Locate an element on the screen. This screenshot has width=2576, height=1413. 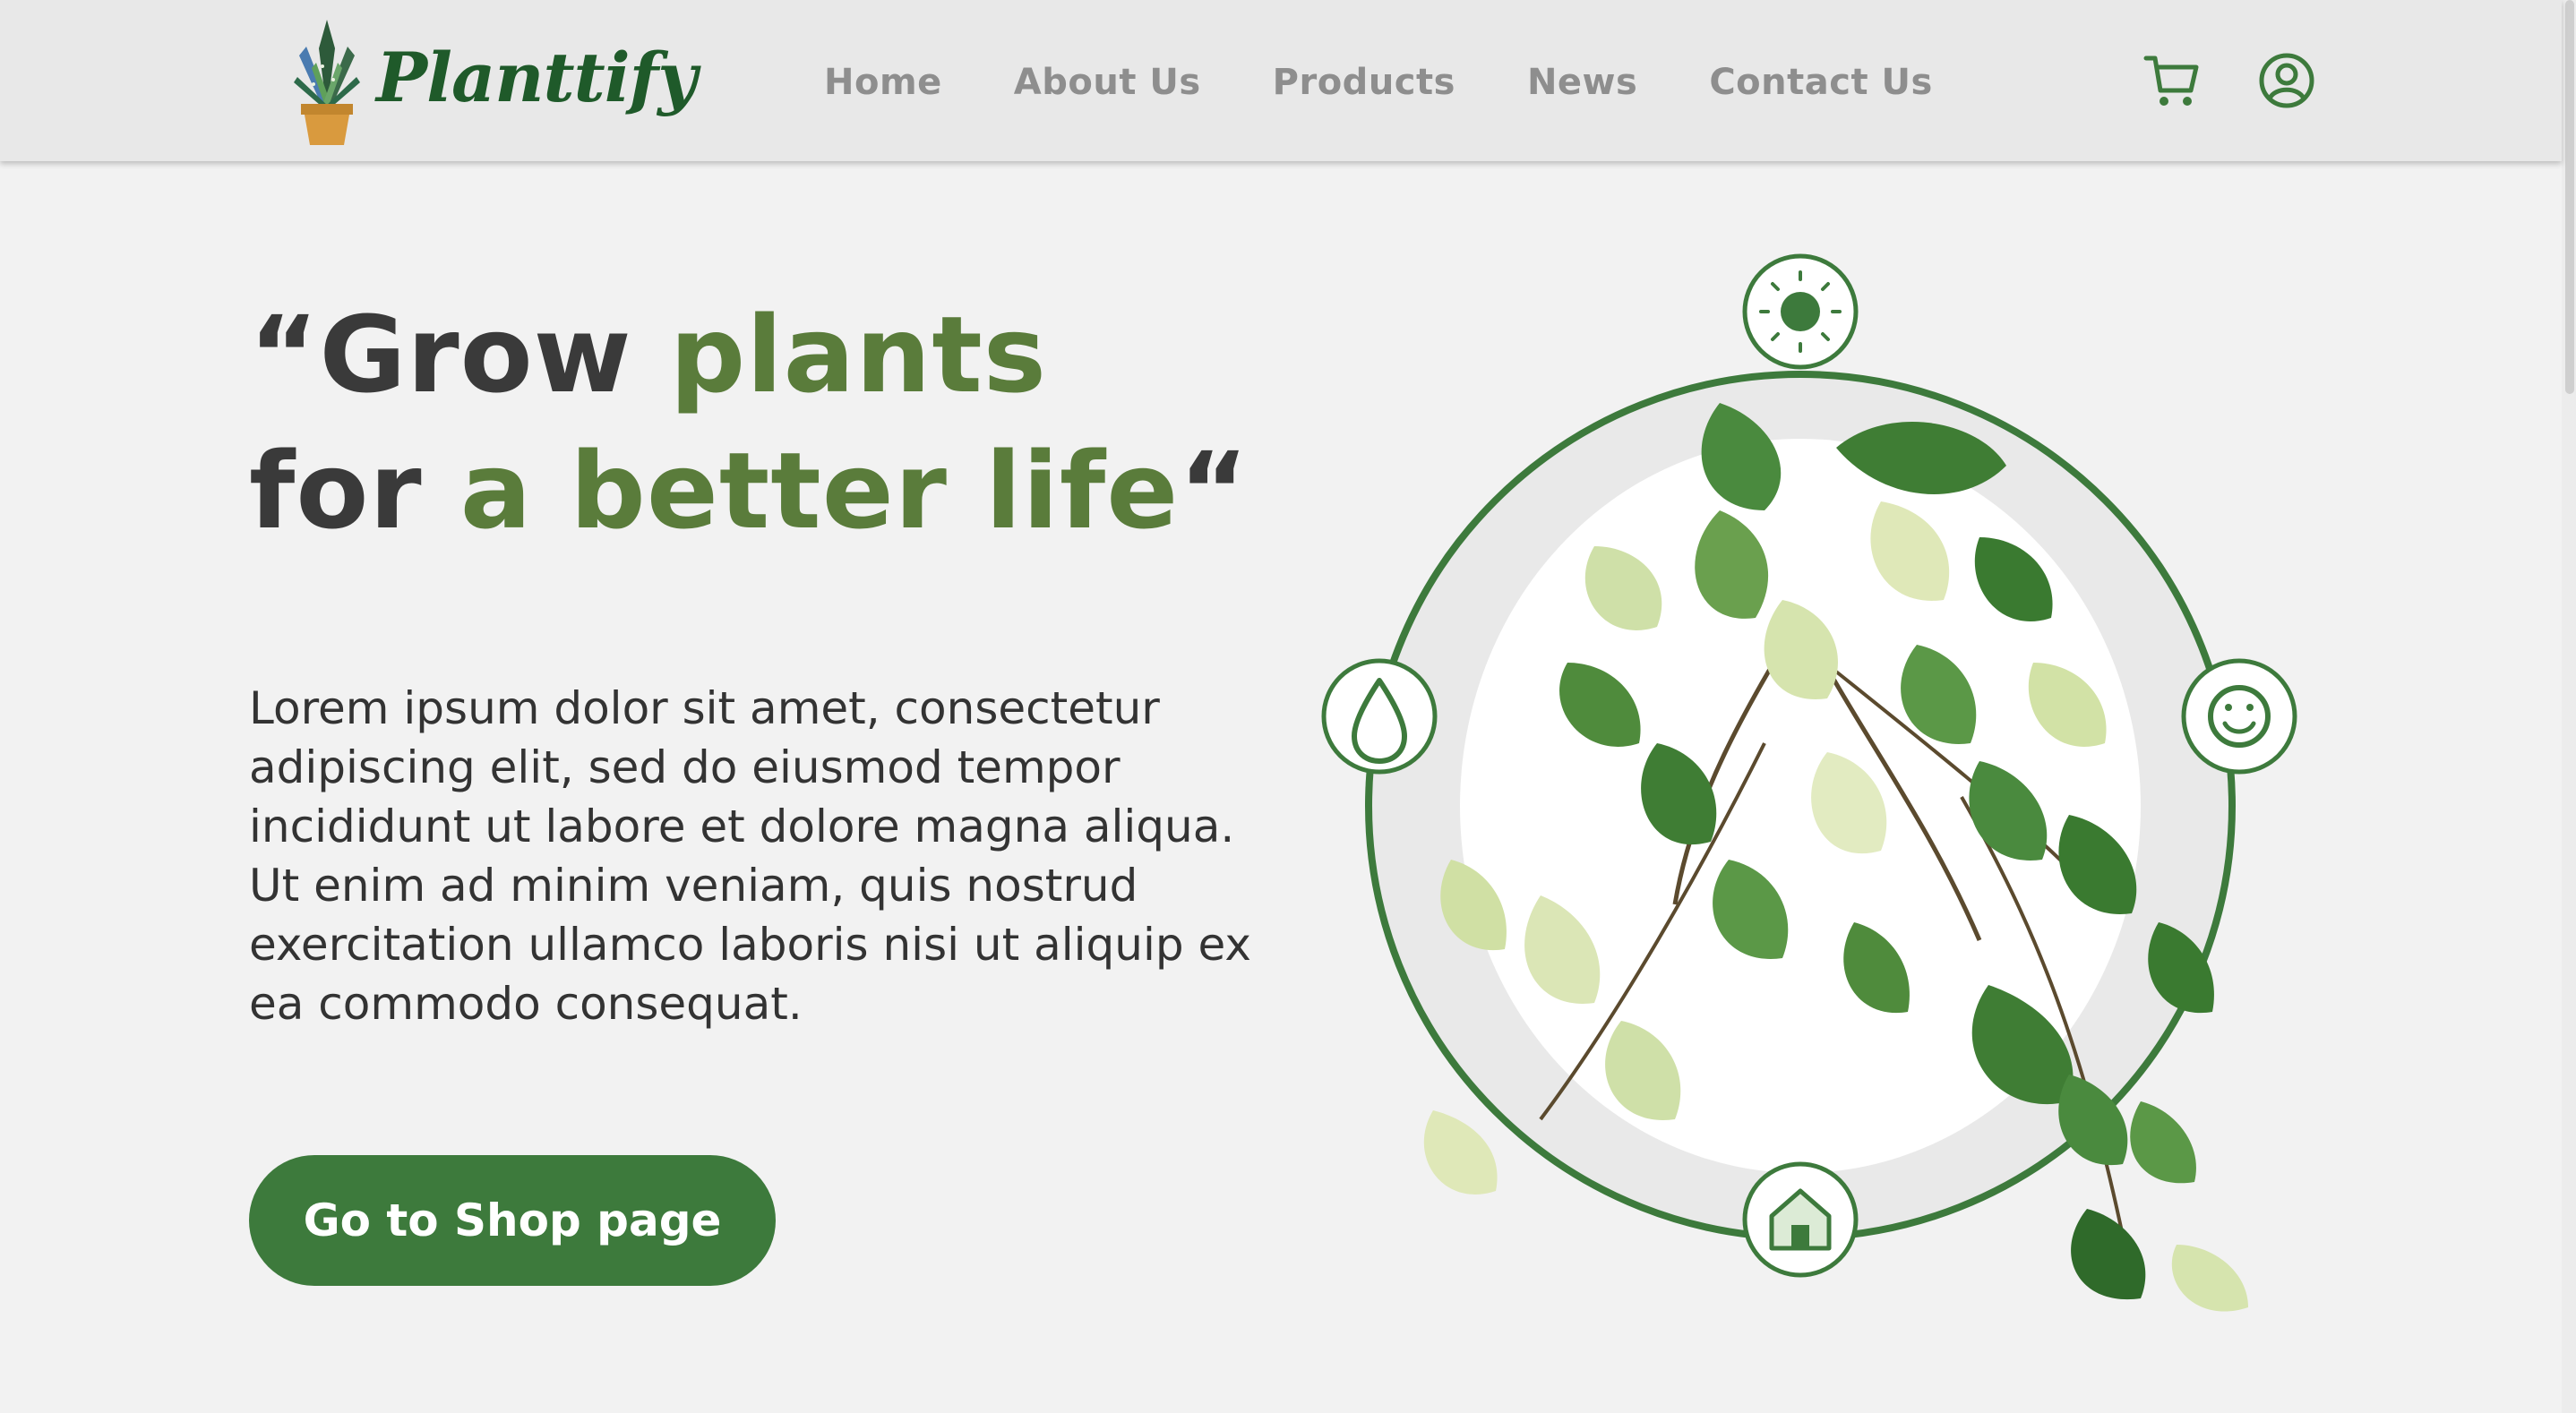
nav-home-link: Home is located at coordinates (883, 82).